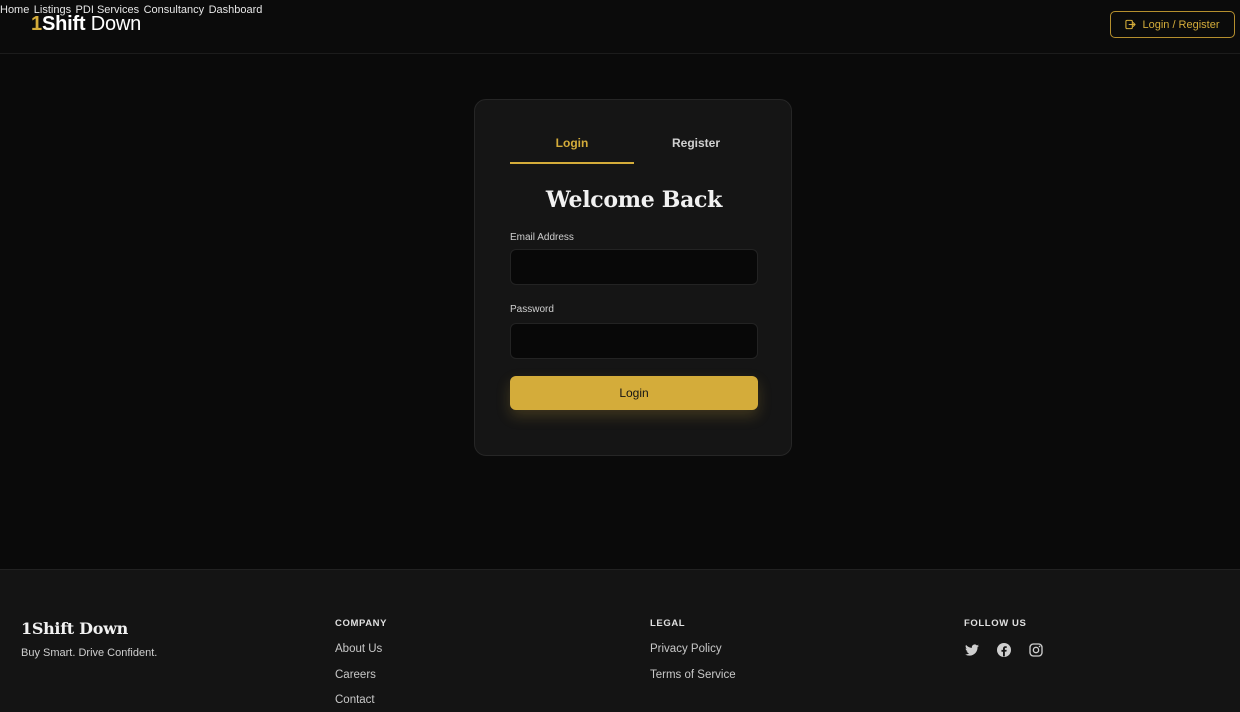  I want to click on email-label: Email Address, so click(542, 237).